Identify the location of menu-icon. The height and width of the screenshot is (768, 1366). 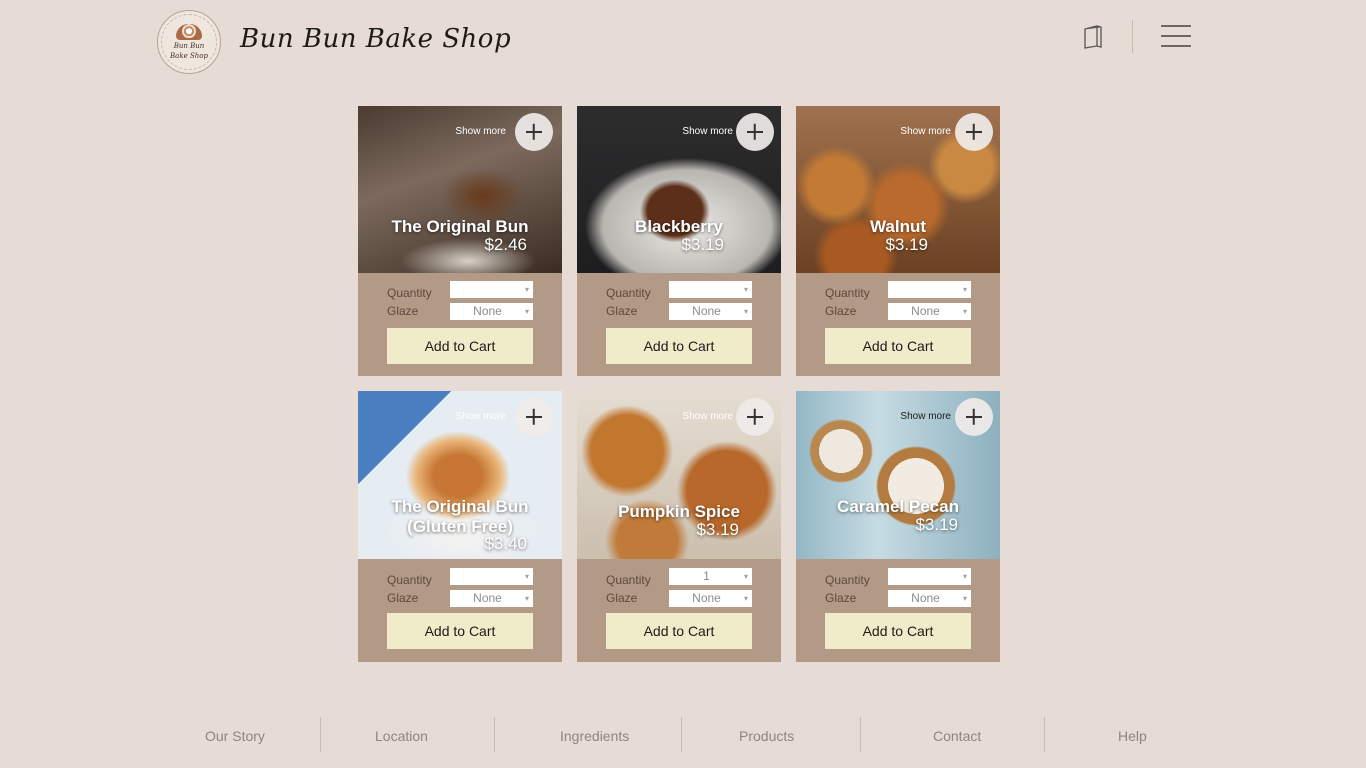
(1176, 36).